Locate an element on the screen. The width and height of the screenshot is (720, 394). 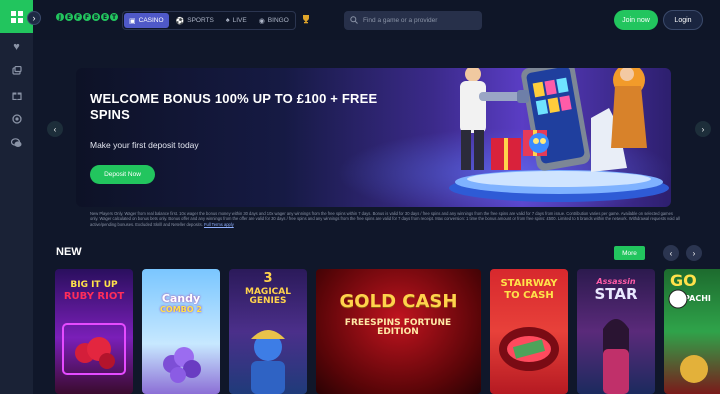
gift-icon is located at coordinates (16, 95).